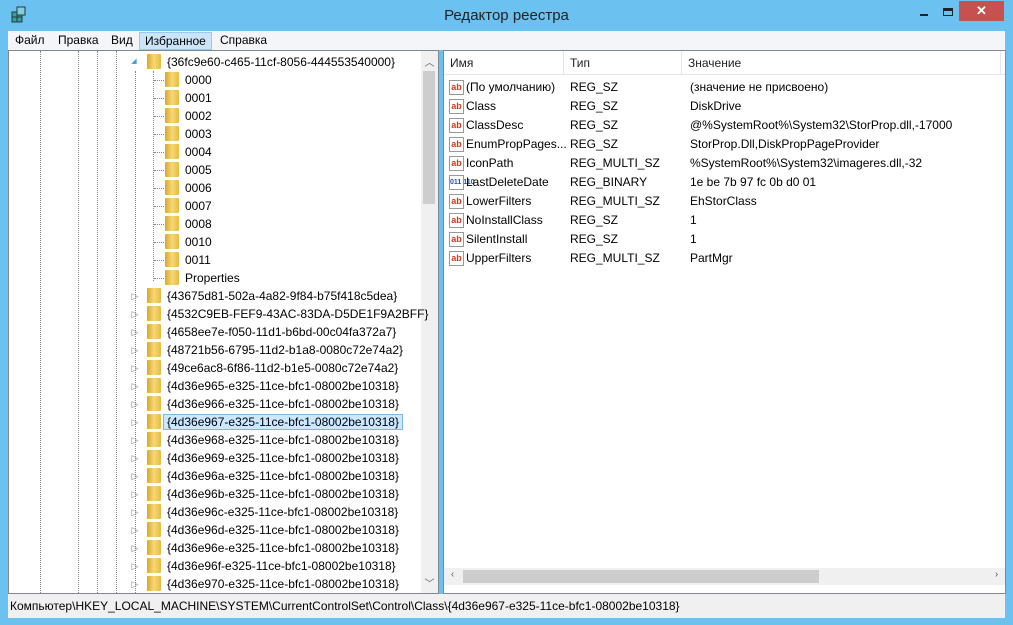  I want to click on value-row: ab UpperFilters REG_MULTI_SZ PartMgr, so click(724, 258).